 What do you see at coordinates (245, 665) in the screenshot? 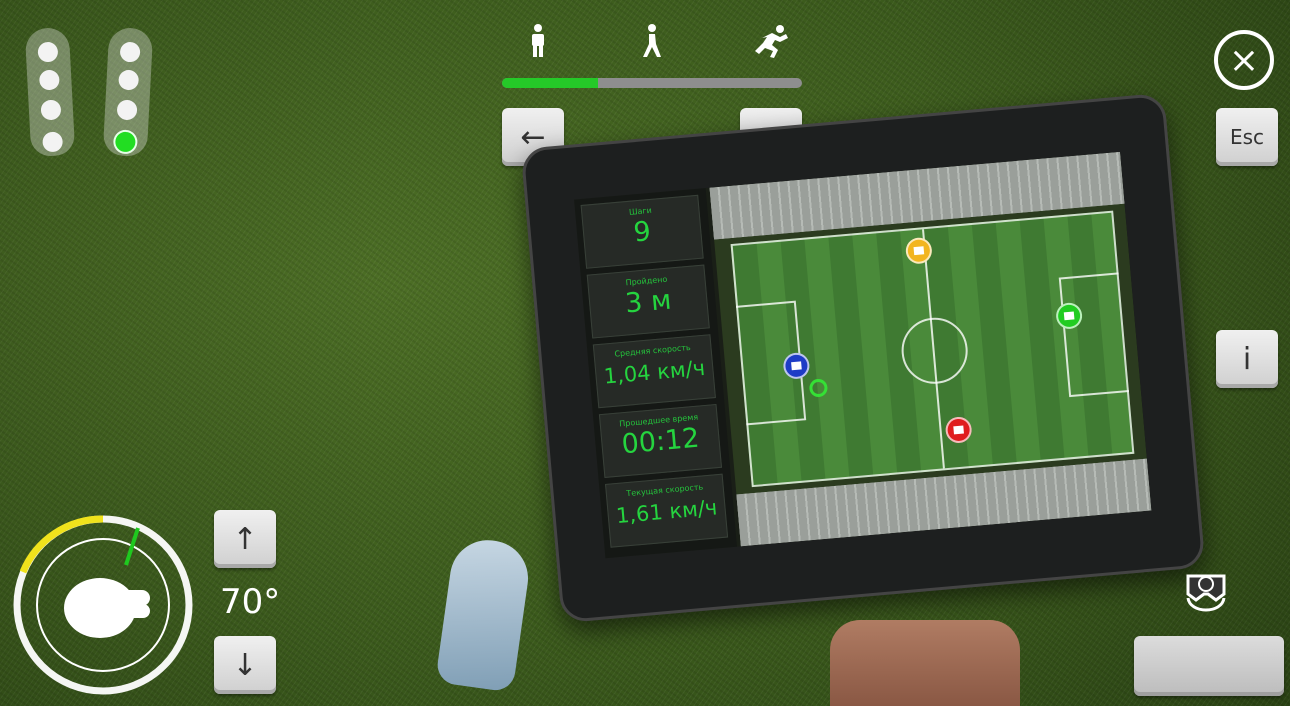
I see `down-arrow-button: ↓` at bounding box center [245, 665].